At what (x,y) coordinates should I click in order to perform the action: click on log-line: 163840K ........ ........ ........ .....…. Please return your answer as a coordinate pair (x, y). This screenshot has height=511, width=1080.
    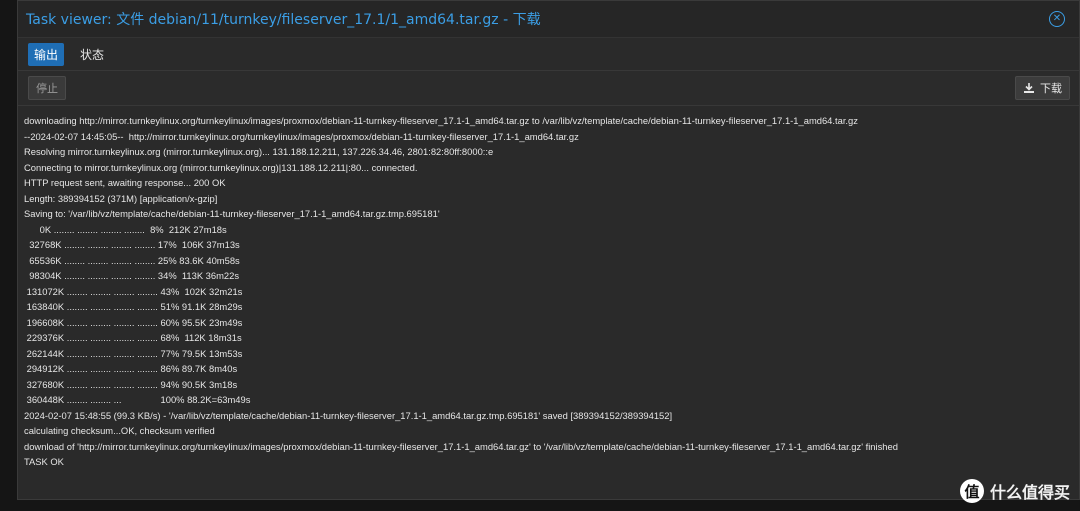
    Looking at the image, I should click on (133, 306).